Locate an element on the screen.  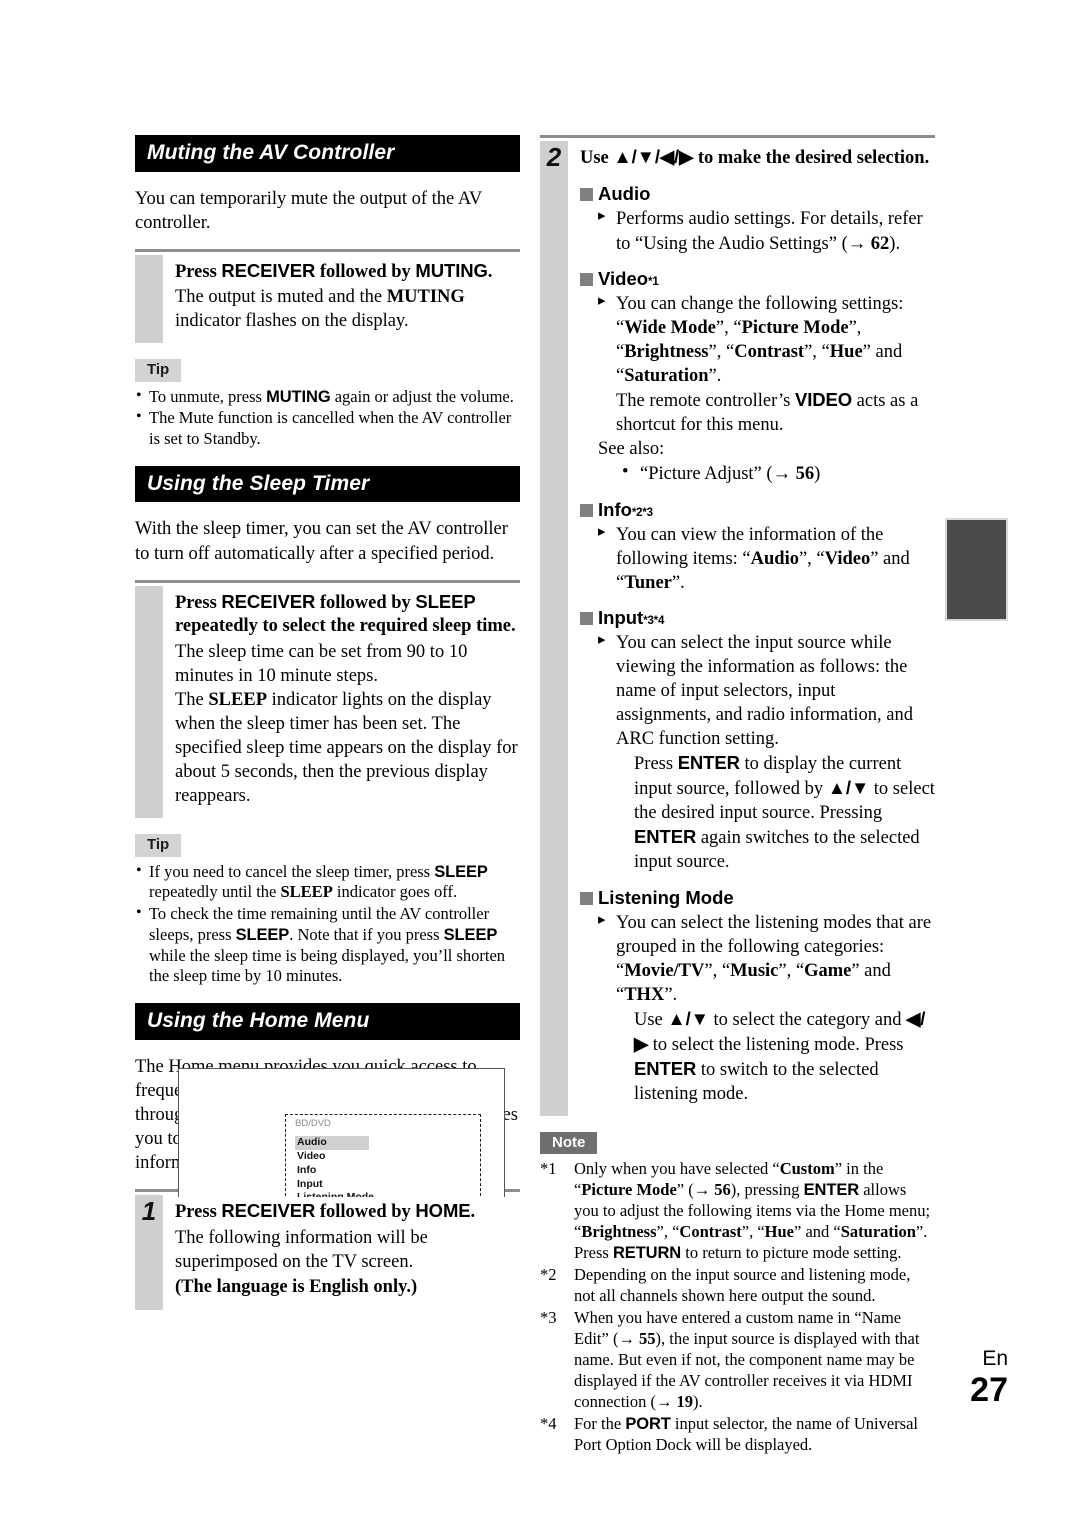
osd-menu-item-video: Video is located at coordinates (387, 1157).